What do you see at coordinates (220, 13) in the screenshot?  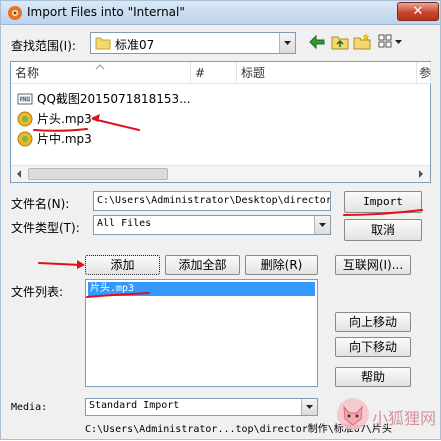 I see `title-bar: Import Files into "Internal" ✕` at bounding box center [220, 13].